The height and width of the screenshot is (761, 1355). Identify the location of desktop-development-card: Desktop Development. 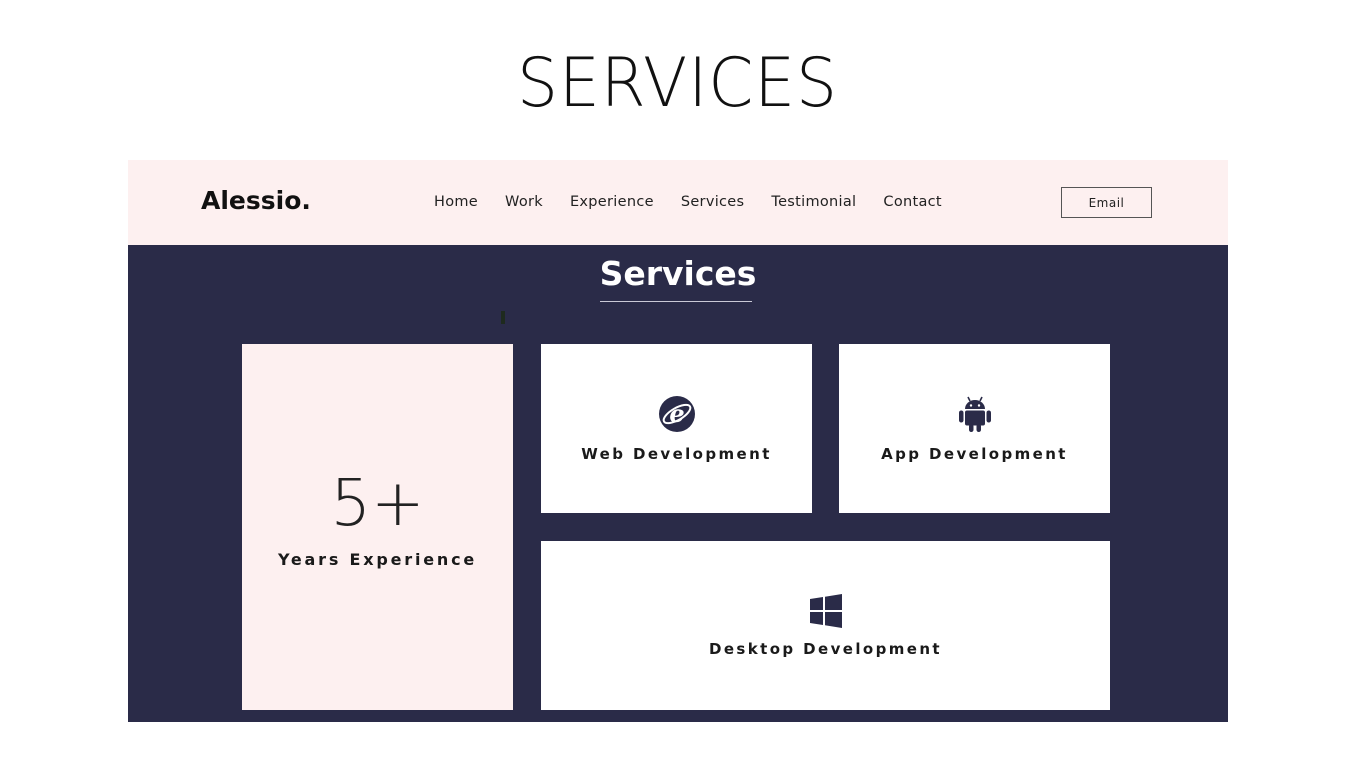
(825, 625).